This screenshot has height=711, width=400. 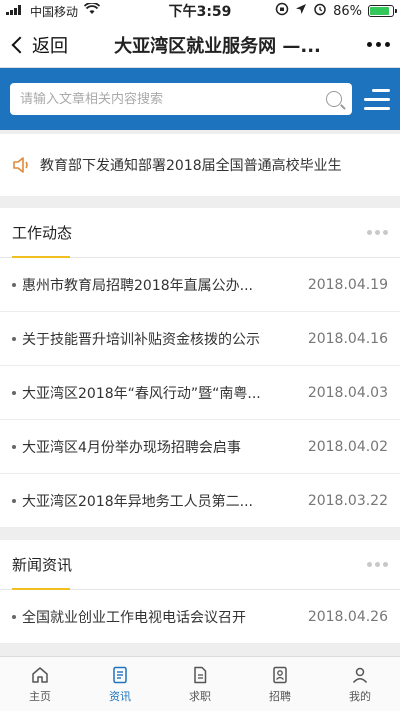 What do you see at coordinates (200, 675) in the screenshot?
I see `resume-icon` at bounding box center [200, 675].